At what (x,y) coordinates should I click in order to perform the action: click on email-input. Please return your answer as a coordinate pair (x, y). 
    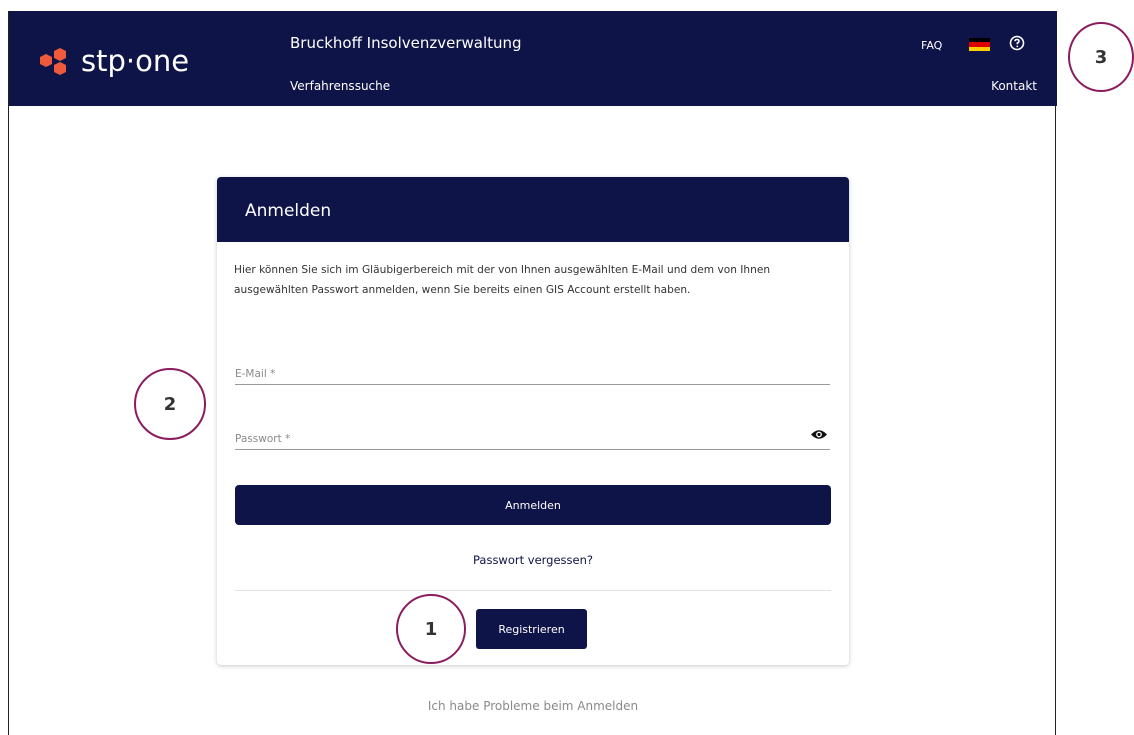
    Looking at the image, I should click on (515, 374).